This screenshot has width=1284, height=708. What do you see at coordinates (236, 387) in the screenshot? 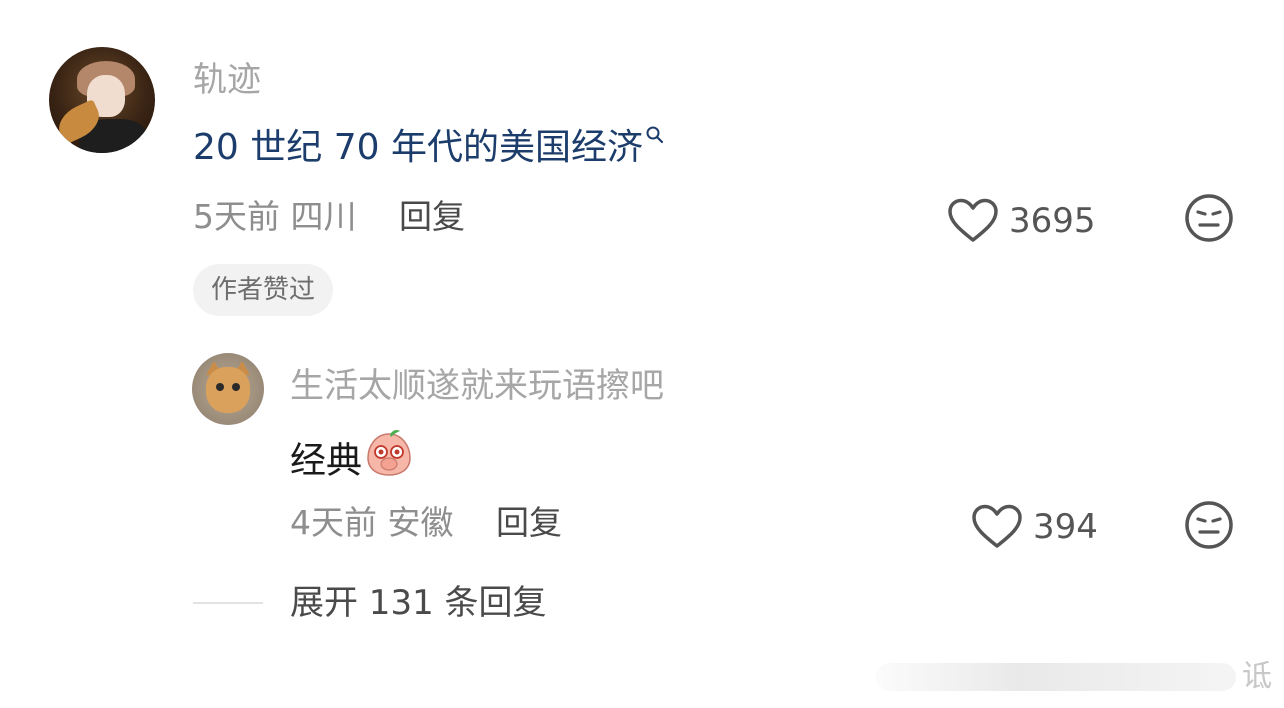
I see `cat-eye-right` at bounding box center [236, 387].